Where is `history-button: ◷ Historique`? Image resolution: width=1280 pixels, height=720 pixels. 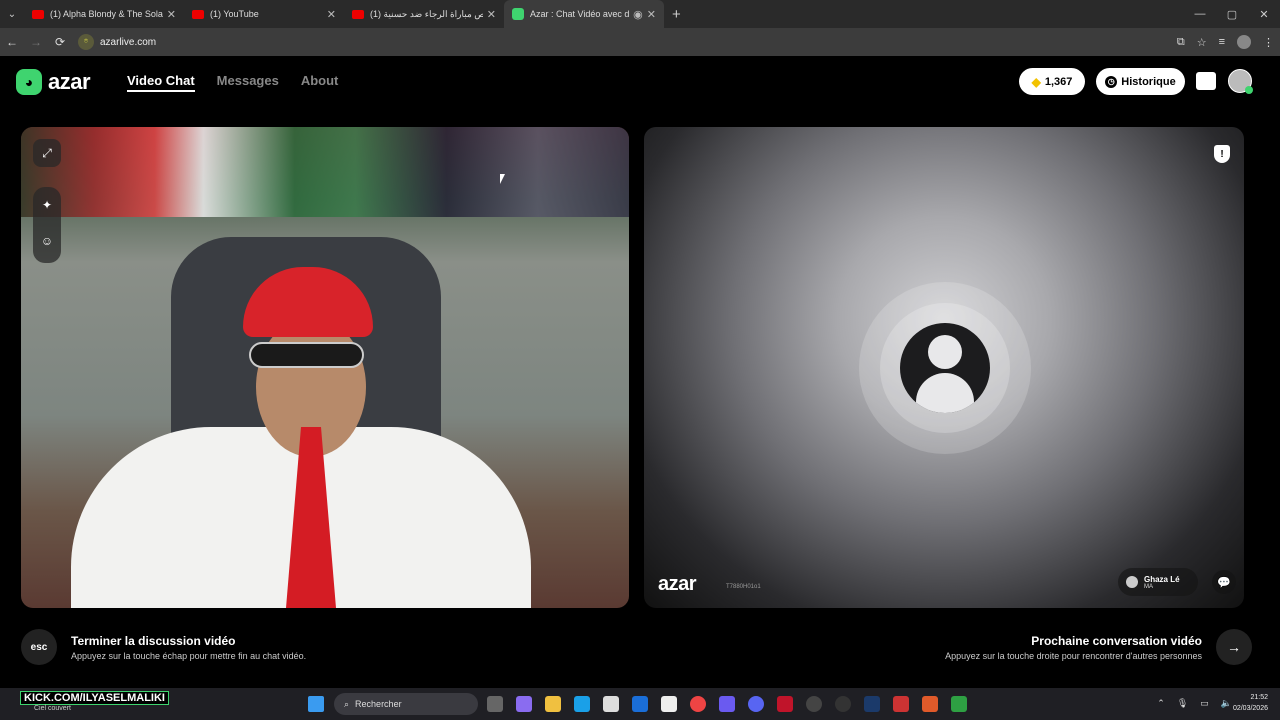 history-button: ◷ Historique is located at coordinates (1140, 81).